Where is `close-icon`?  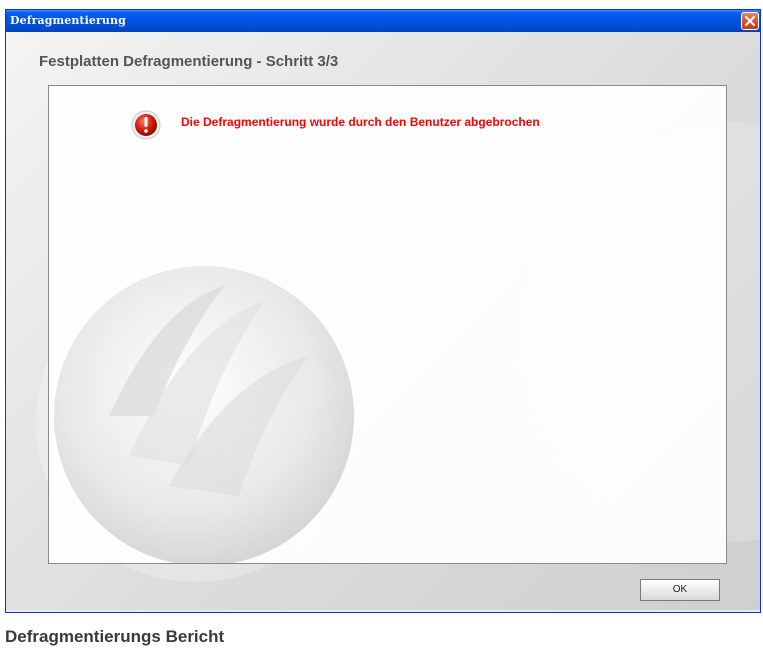 close-icon is located at coordinates (750, 21).